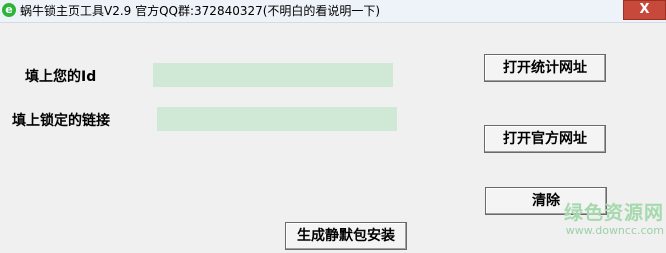  What do you see at coordinates (346, 236) in the screenshot?
I see `generate-silent-package-button: 生成静默包安装` at bounding box center [346, 236].